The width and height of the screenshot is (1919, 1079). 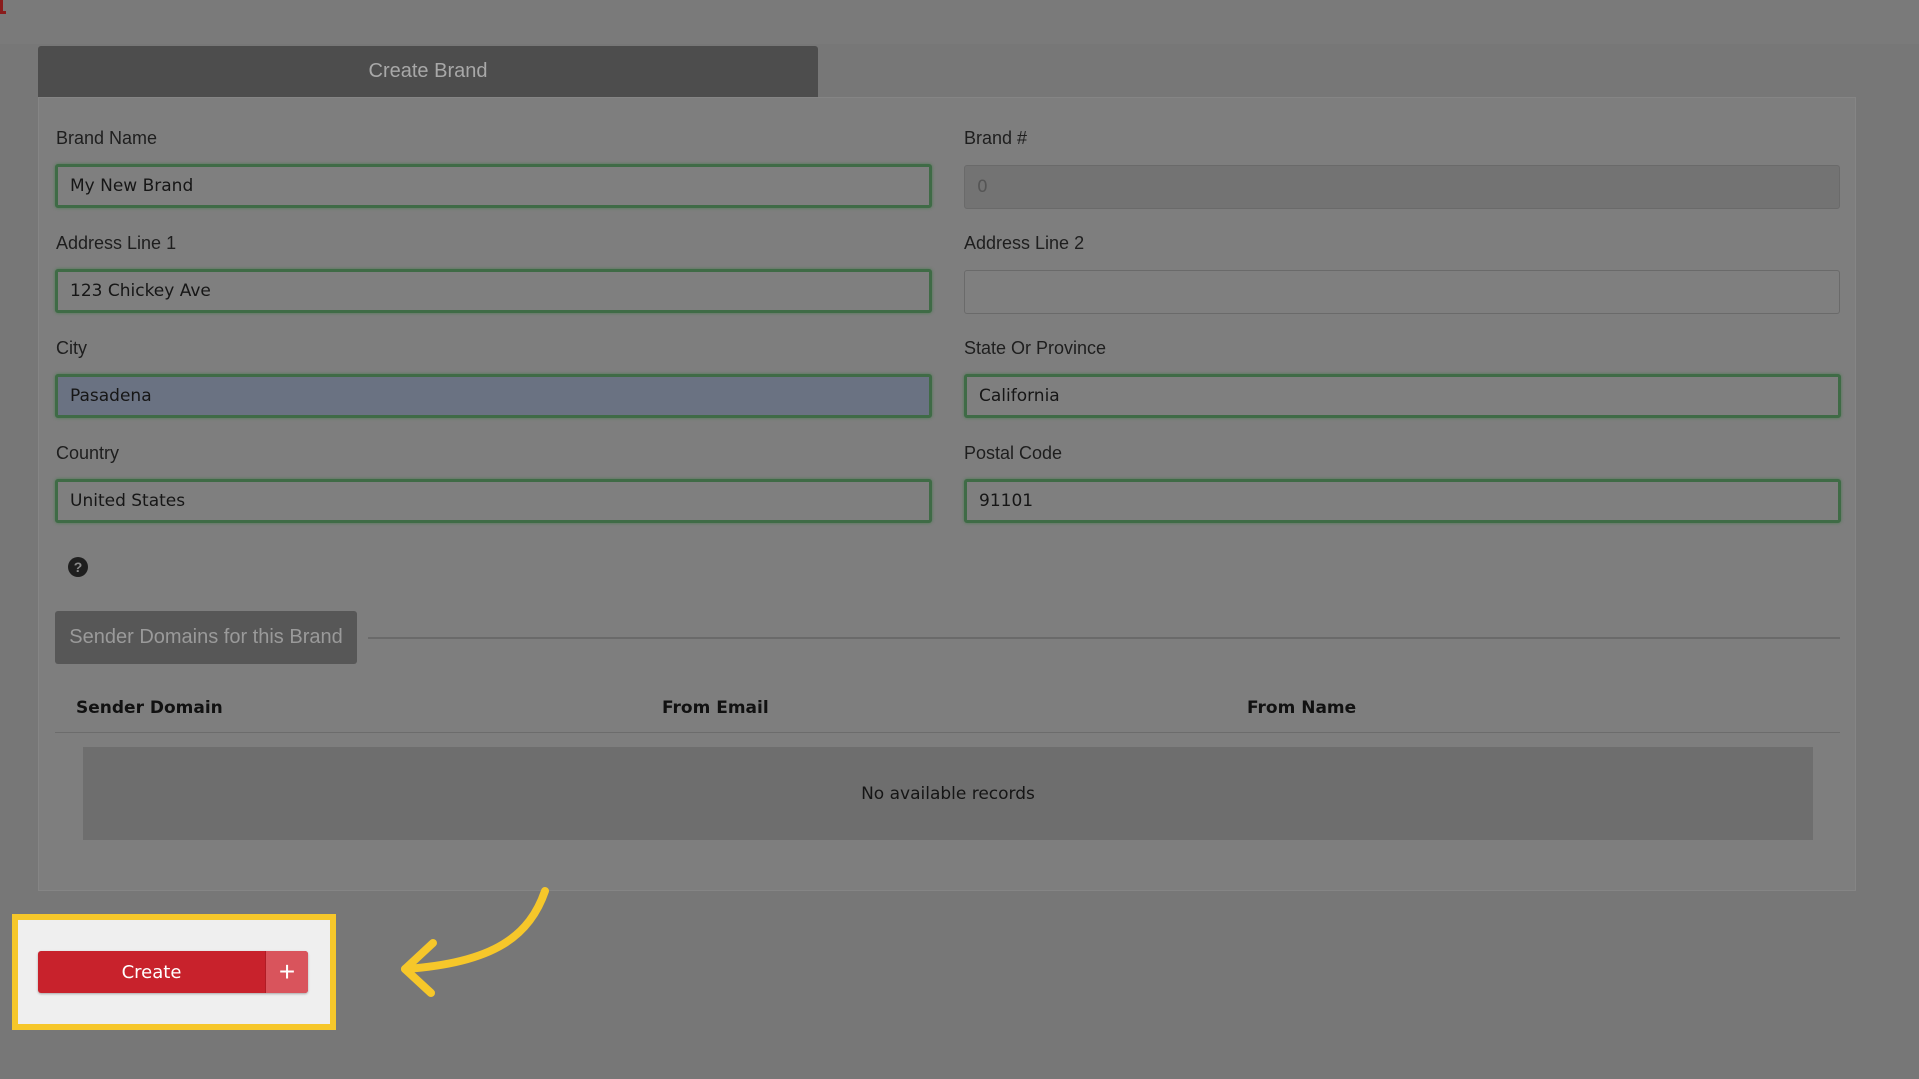 What do you see at coordinates (107, 138) in the screenshot?
I see `brand-name-label: Brand Name` at bounding box center [107, 138].